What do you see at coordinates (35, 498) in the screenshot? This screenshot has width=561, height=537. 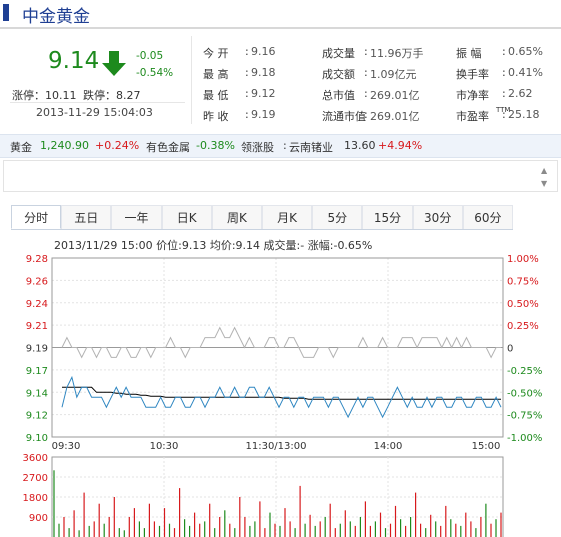 I see `volume-tick-2: 1800` at bounding box center [35, 498].